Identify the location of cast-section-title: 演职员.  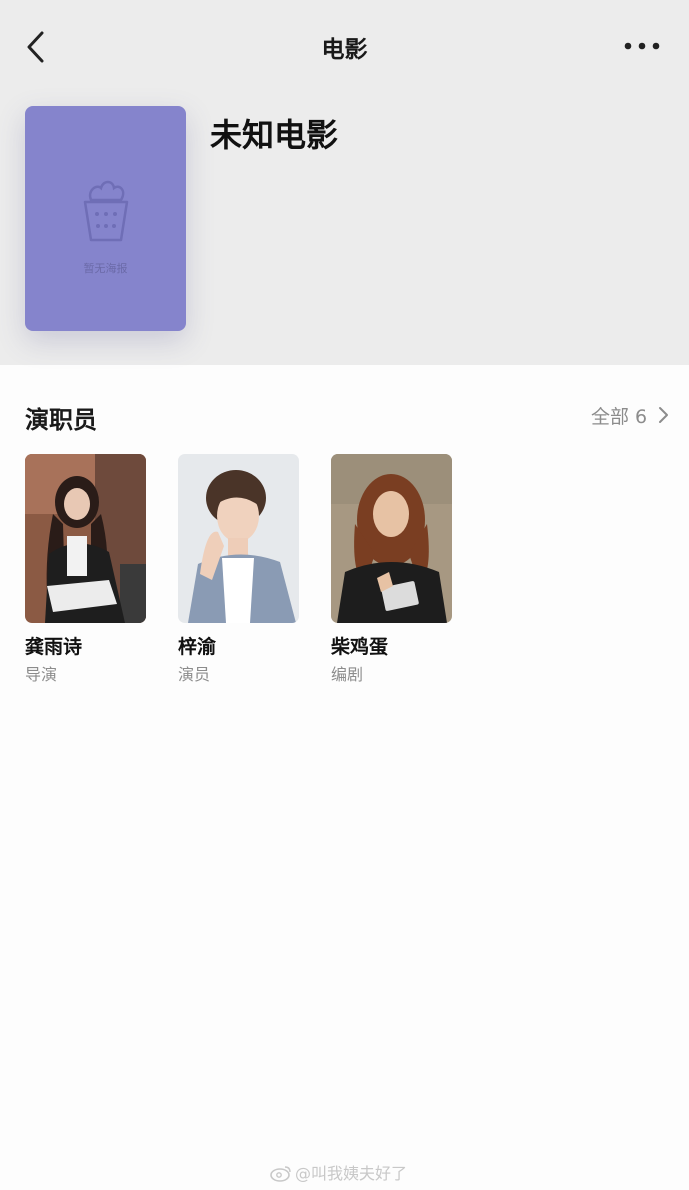
(61, 420).